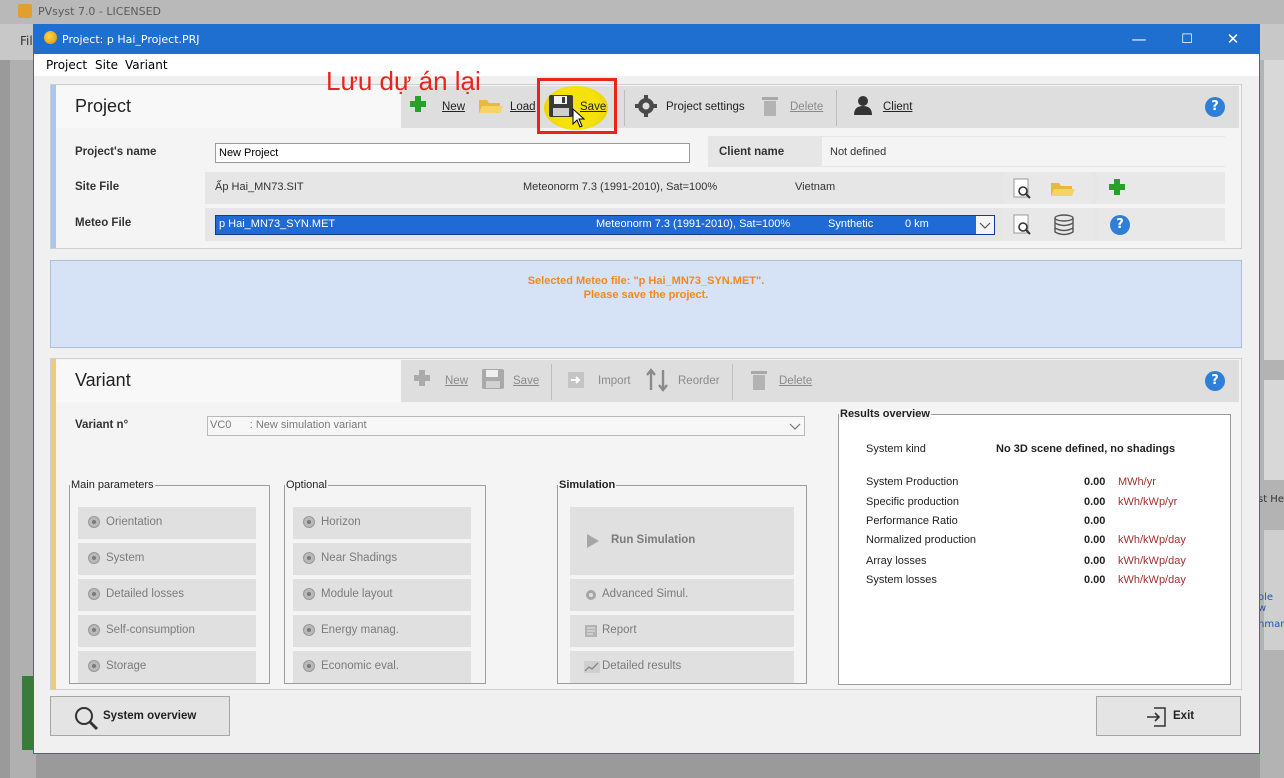 The height and width of the screenshot is (778, 1284). I want to click on menu-project: Project, so click(66, 65).